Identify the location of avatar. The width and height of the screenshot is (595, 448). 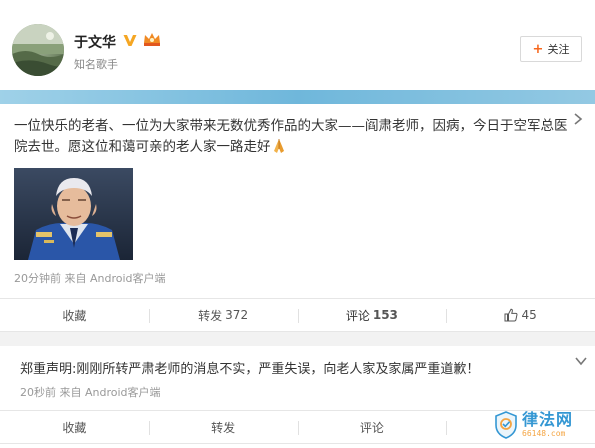
(38, 50).